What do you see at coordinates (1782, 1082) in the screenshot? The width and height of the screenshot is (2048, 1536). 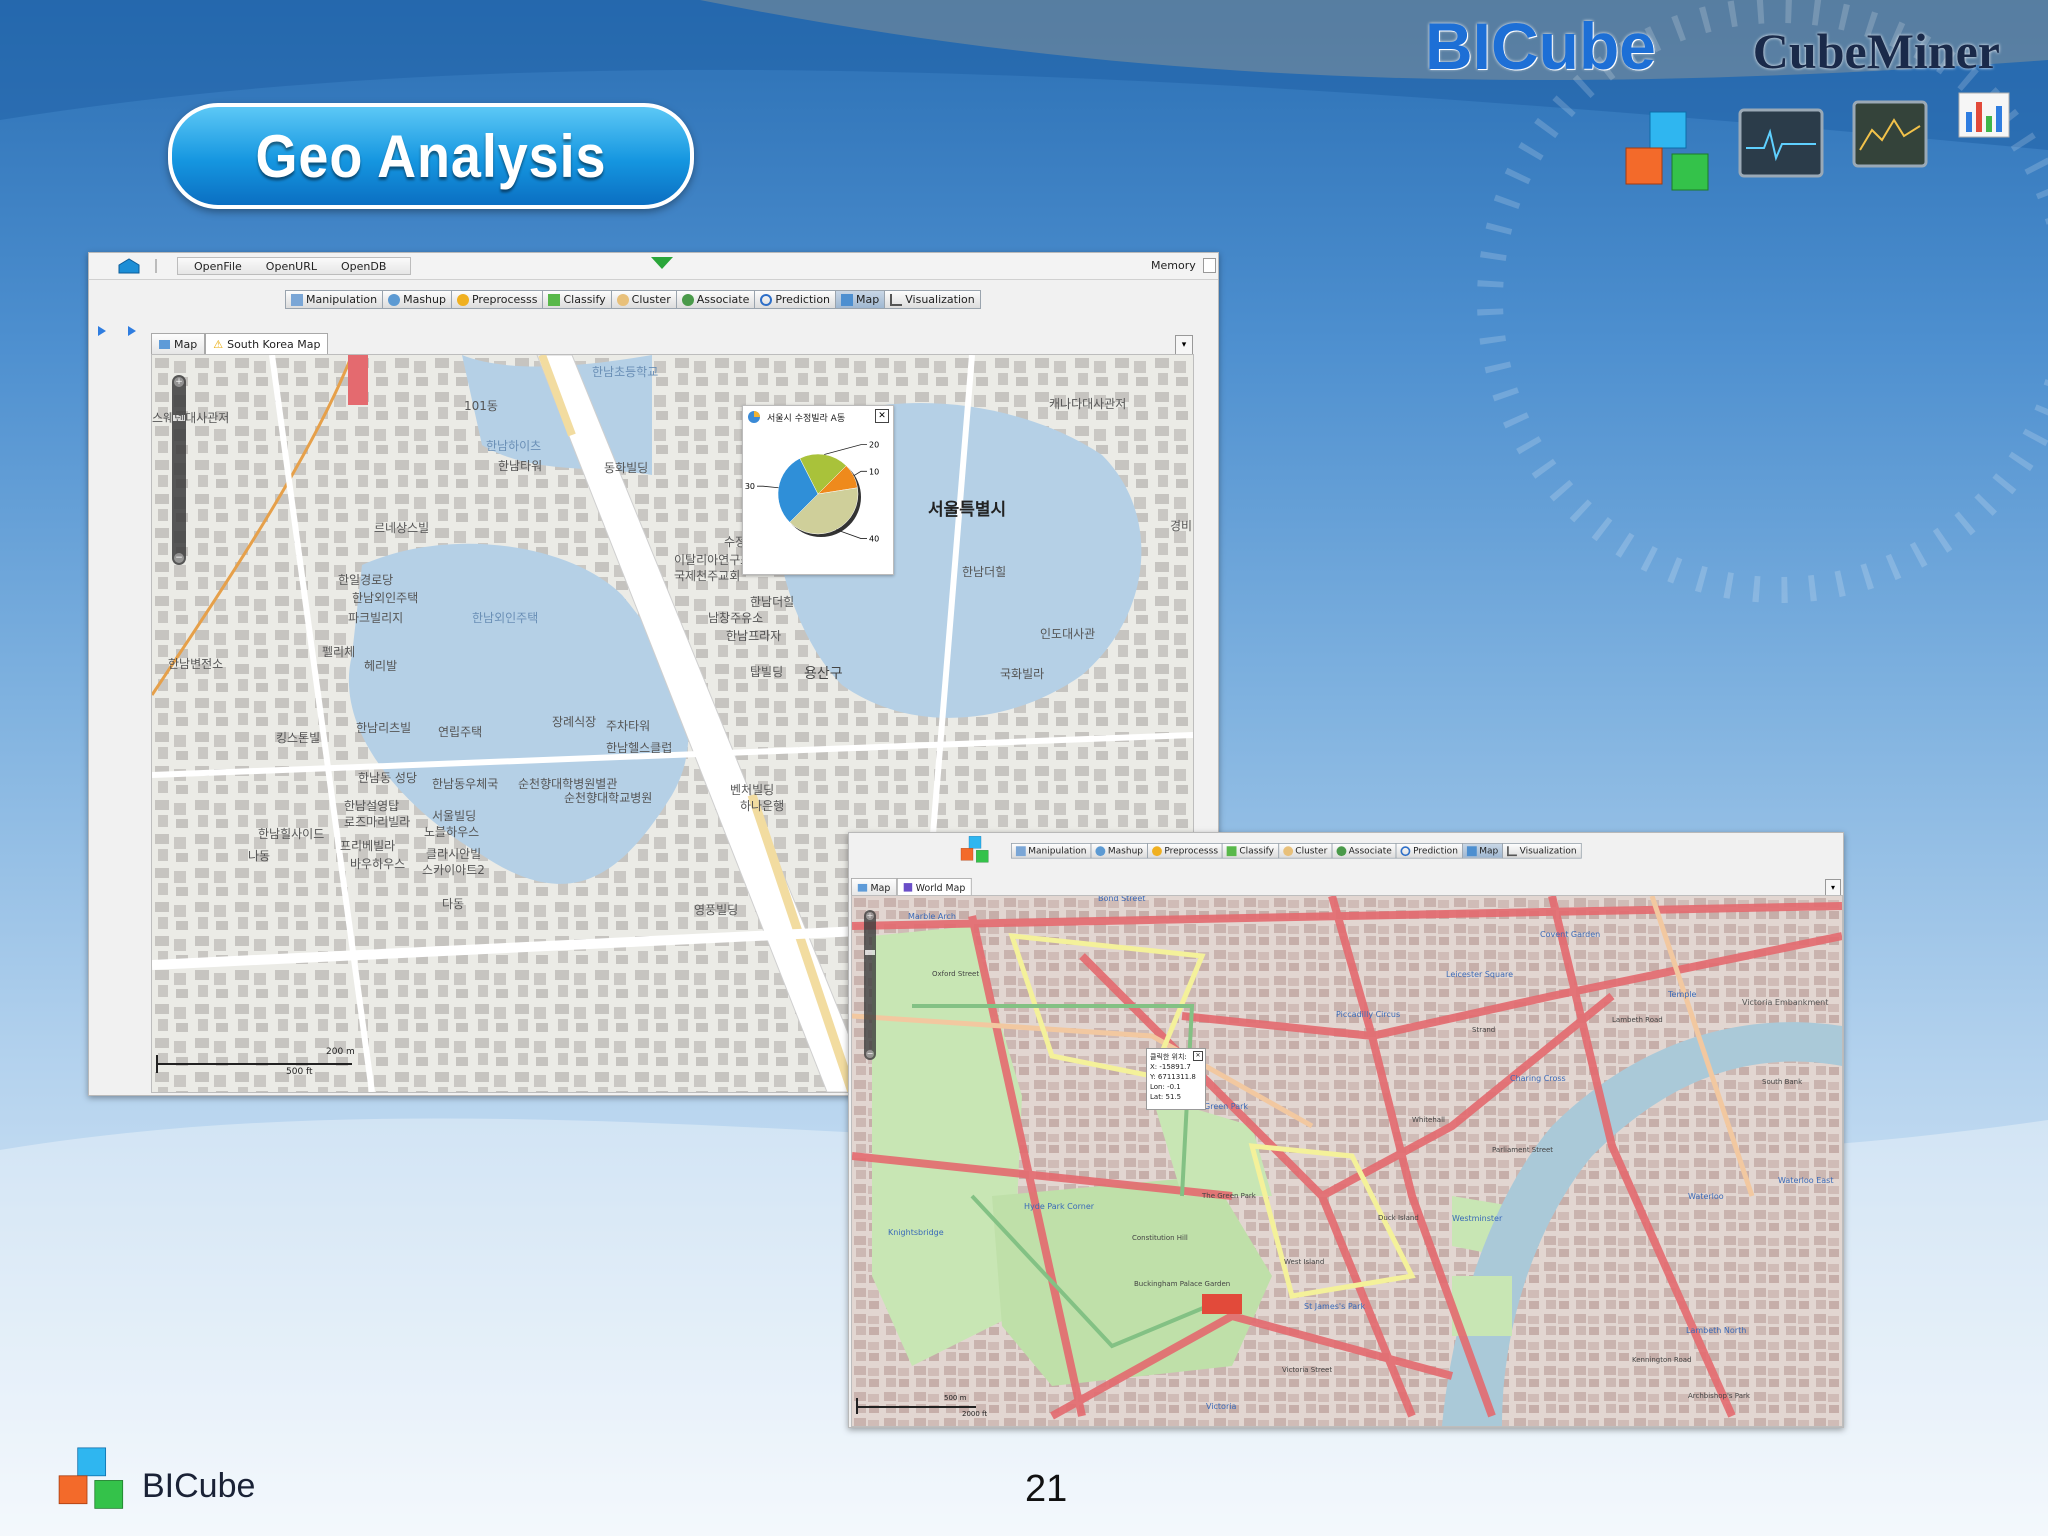 I see `map-label: South Bank` at bounding box center [1782, 1082].